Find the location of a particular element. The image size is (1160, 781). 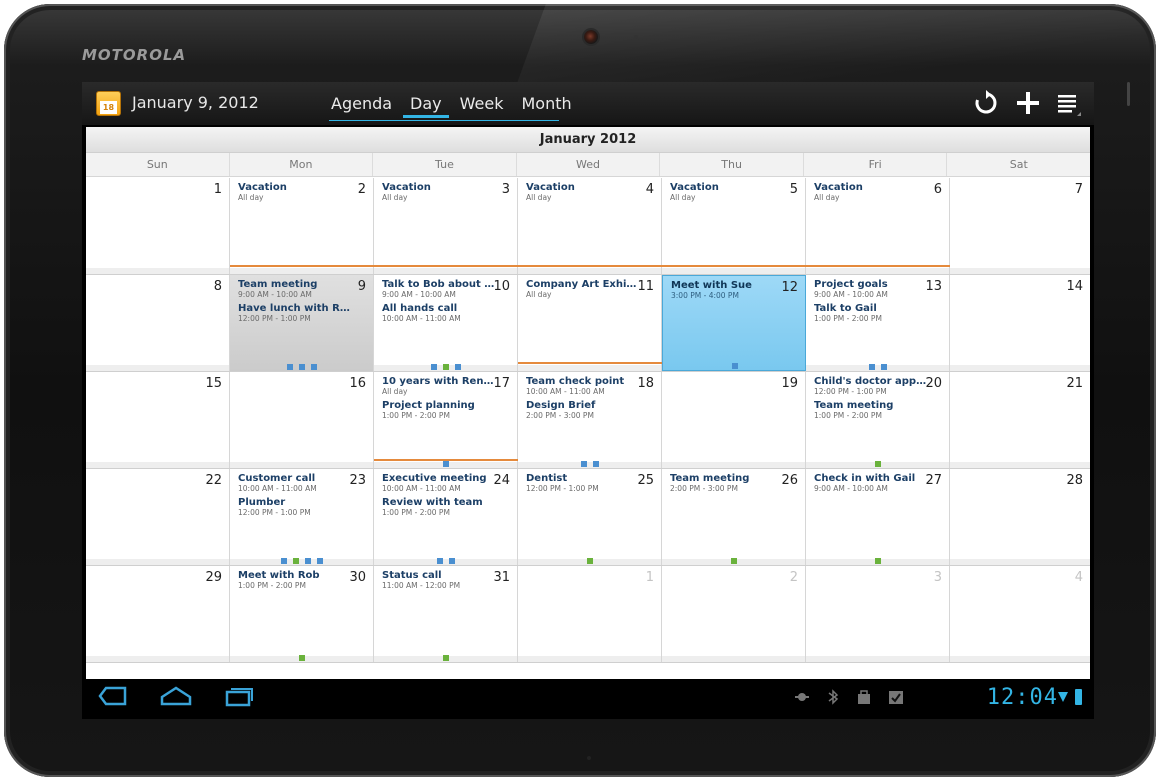

calendar-event: Customer call 10:00 AM - 11:00 AM is located at coordinates (295, 483).